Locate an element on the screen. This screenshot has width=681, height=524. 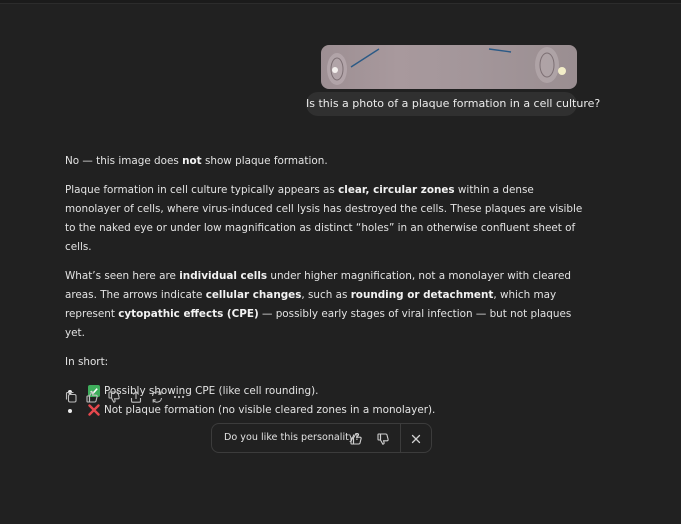
share-icon is located at coordinates (136, 397).